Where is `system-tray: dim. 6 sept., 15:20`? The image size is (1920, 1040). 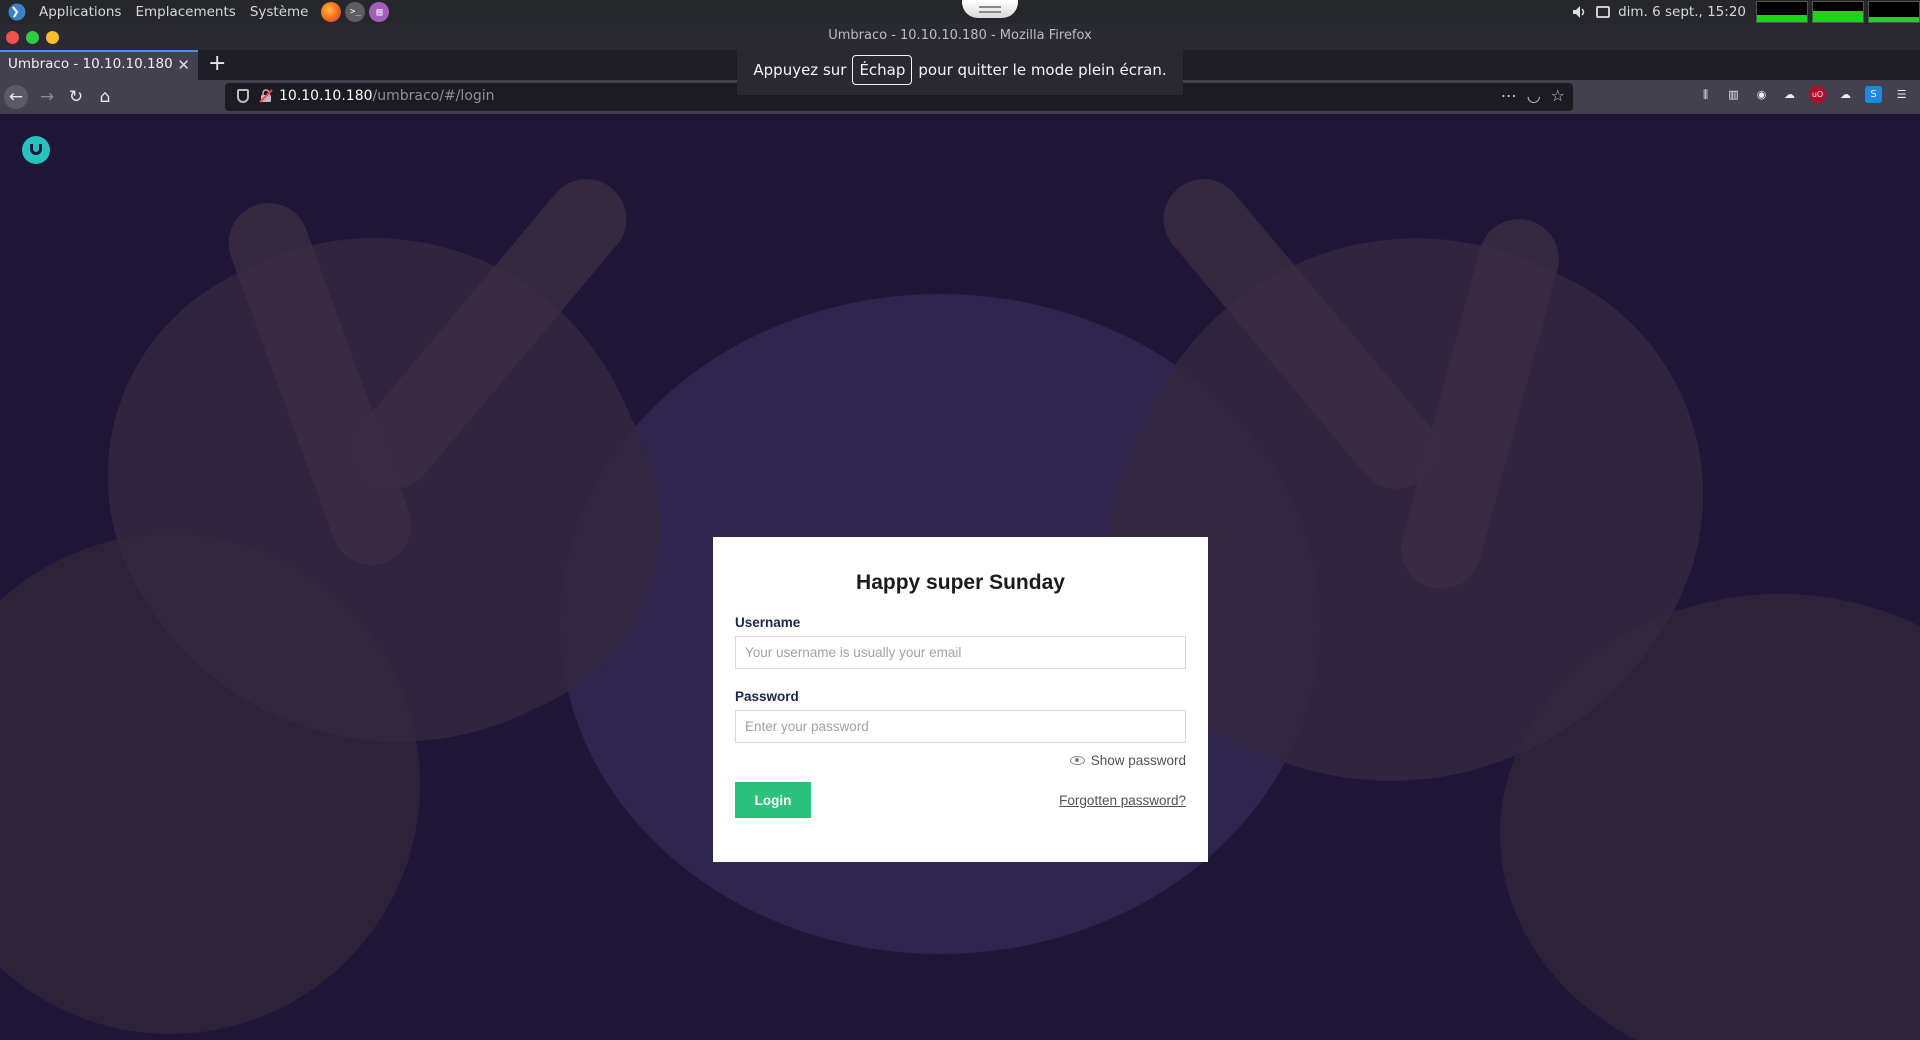 system-tray: dim. 6 sept., 15:20 is located at coordinates (1746, 12).